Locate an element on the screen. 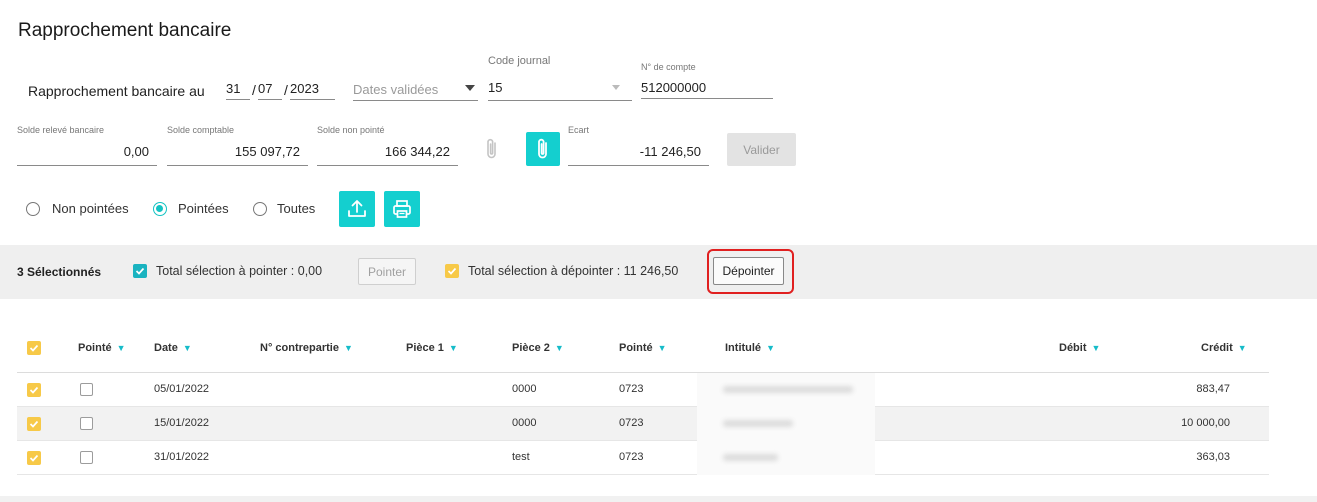  total-pointer-label: Total sélection à pointer : 0,00 is located at coordinates (239, 271).